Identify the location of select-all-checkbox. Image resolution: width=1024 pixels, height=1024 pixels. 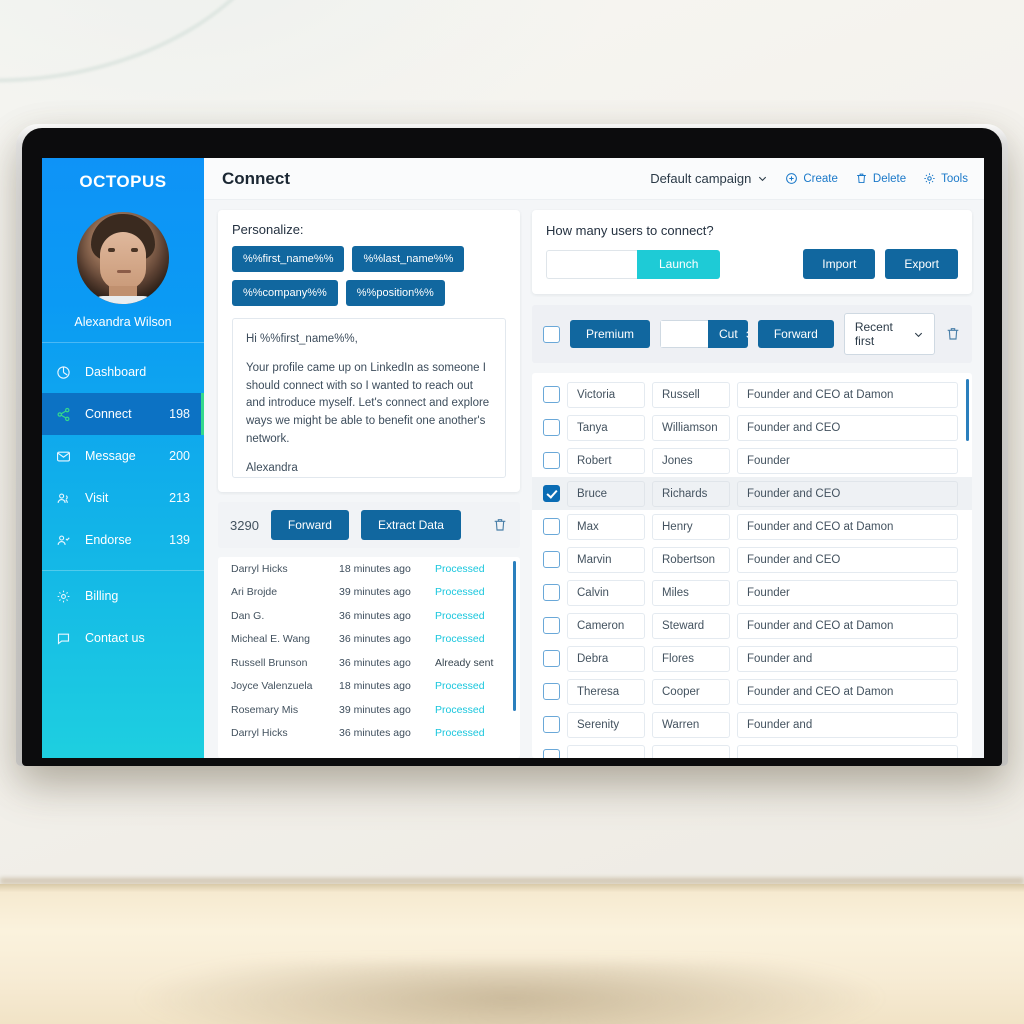
(551, 334).